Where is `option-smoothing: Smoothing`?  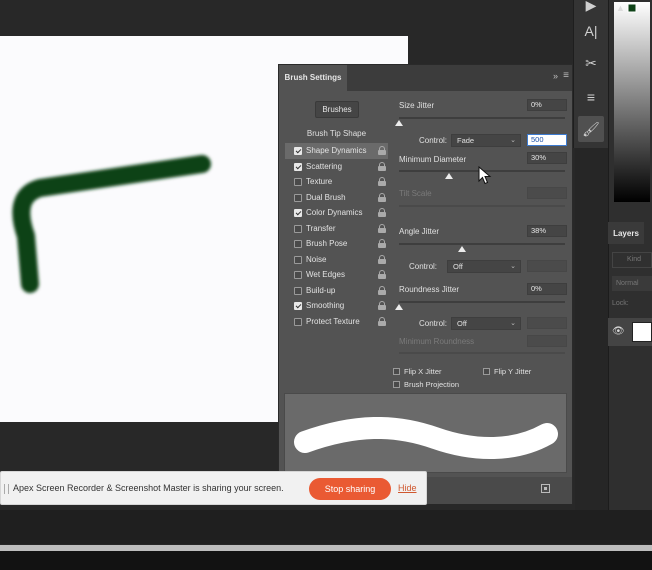 option-smoothing: Smoothing is located at coordinates (336, 306).